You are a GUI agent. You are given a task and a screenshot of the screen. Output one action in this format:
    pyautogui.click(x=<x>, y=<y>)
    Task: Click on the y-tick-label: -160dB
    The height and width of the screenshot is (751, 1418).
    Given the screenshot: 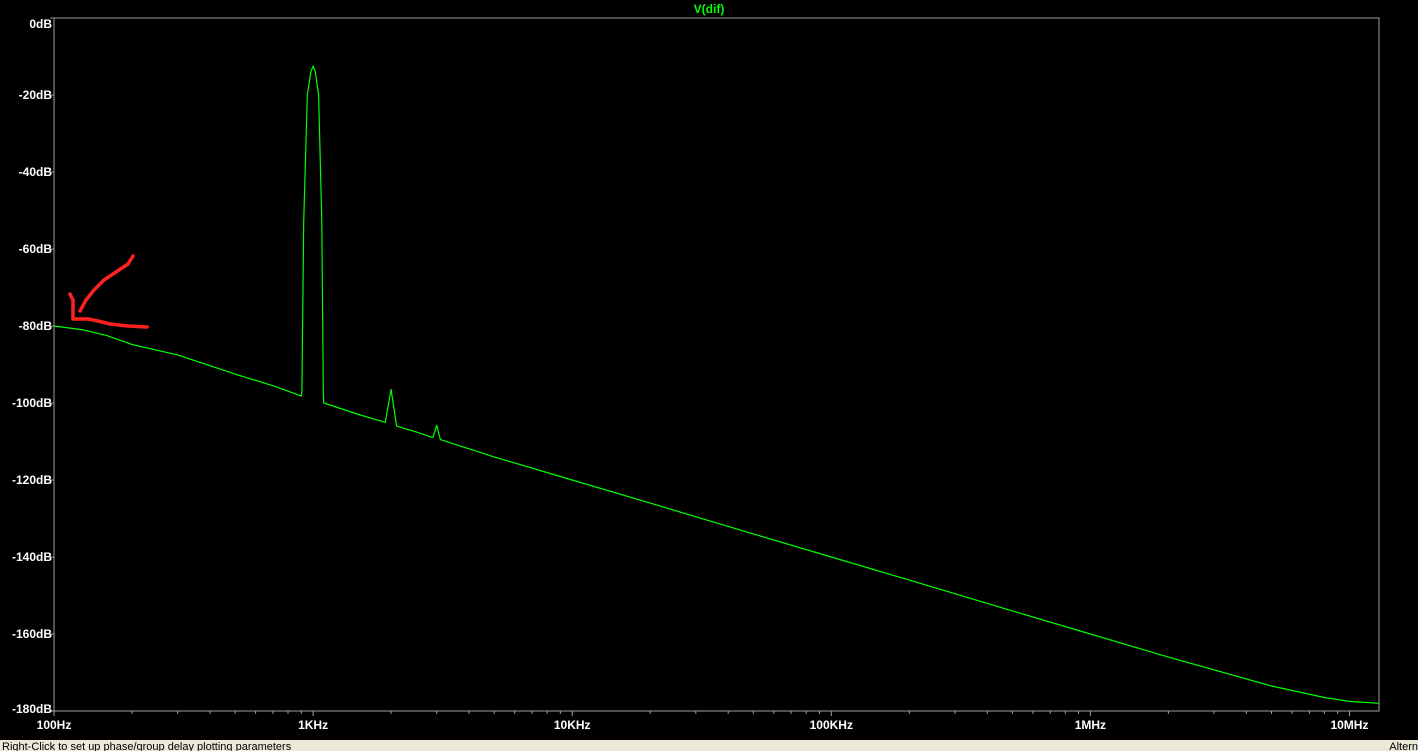 What is the action you would take?
    pyautogui.click(x=31, y=634)
    